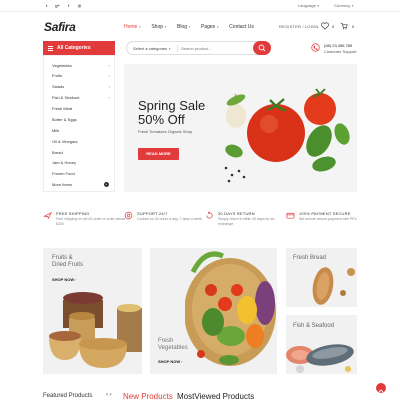  What do you see at coordinates (74, 48) in the screenshot?
I see `all-categories-label: All Categories` at bounding box center [74, 48].